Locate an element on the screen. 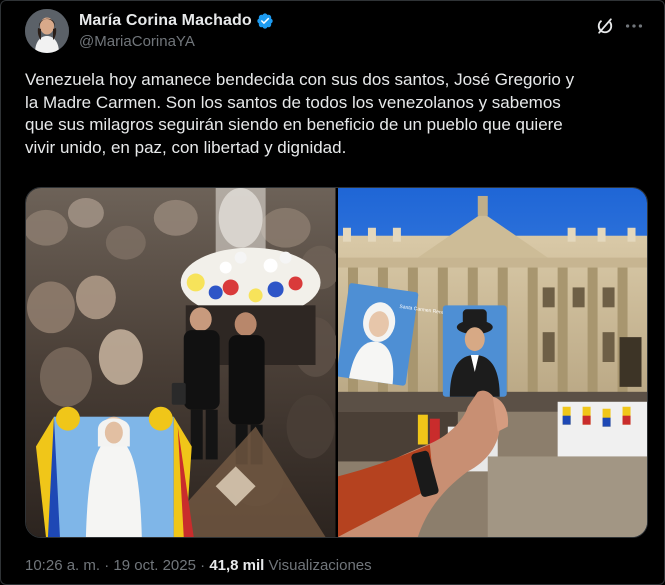 This screenshot has height=585, width=665. more-options-icon is located at coordinates (634, 26).